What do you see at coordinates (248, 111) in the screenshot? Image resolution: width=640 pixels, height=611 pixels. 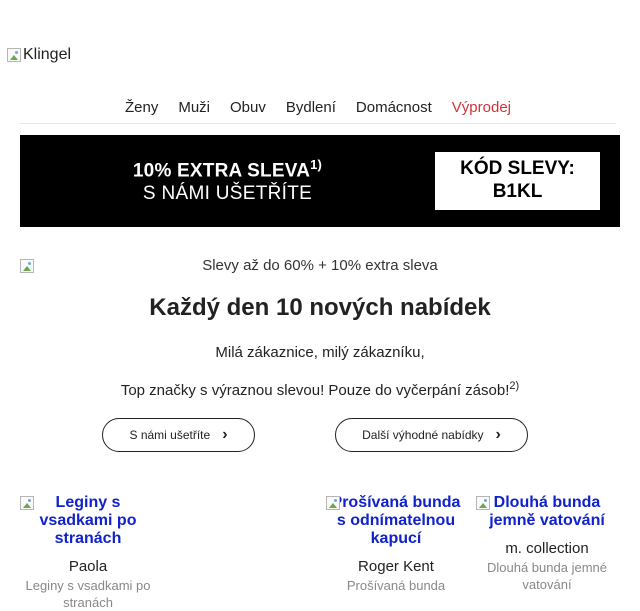 I see `nav-item-obuv: Obuv` at bounding box center [248, 111].